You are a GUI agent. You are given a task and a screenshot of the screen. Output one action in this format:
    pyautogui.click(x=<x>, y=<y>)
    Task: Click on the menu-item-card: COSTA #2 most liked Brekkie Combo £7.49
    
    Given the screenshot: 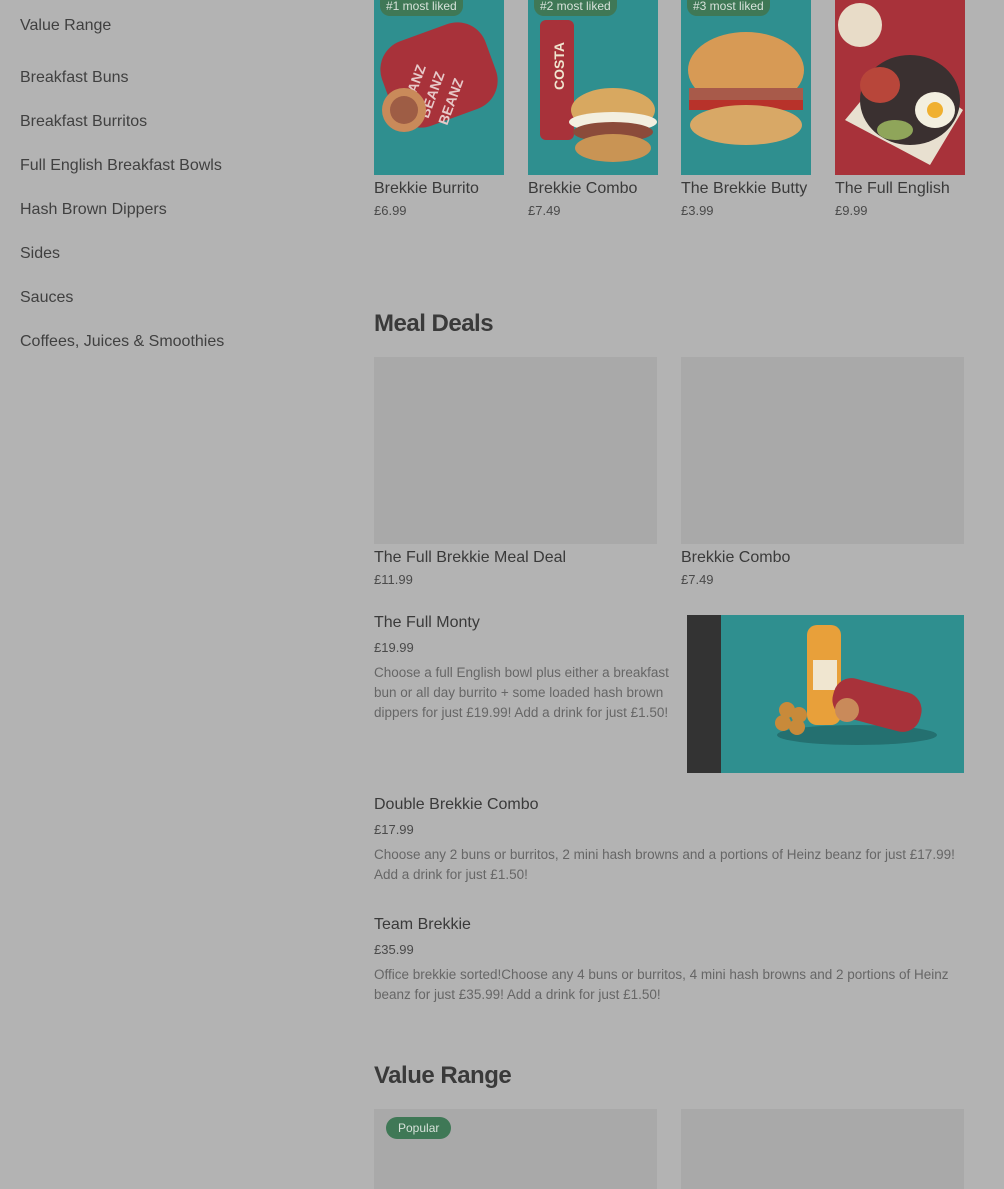 What is the action you would take?
    pyautogui.click(x=593, y=109)
    